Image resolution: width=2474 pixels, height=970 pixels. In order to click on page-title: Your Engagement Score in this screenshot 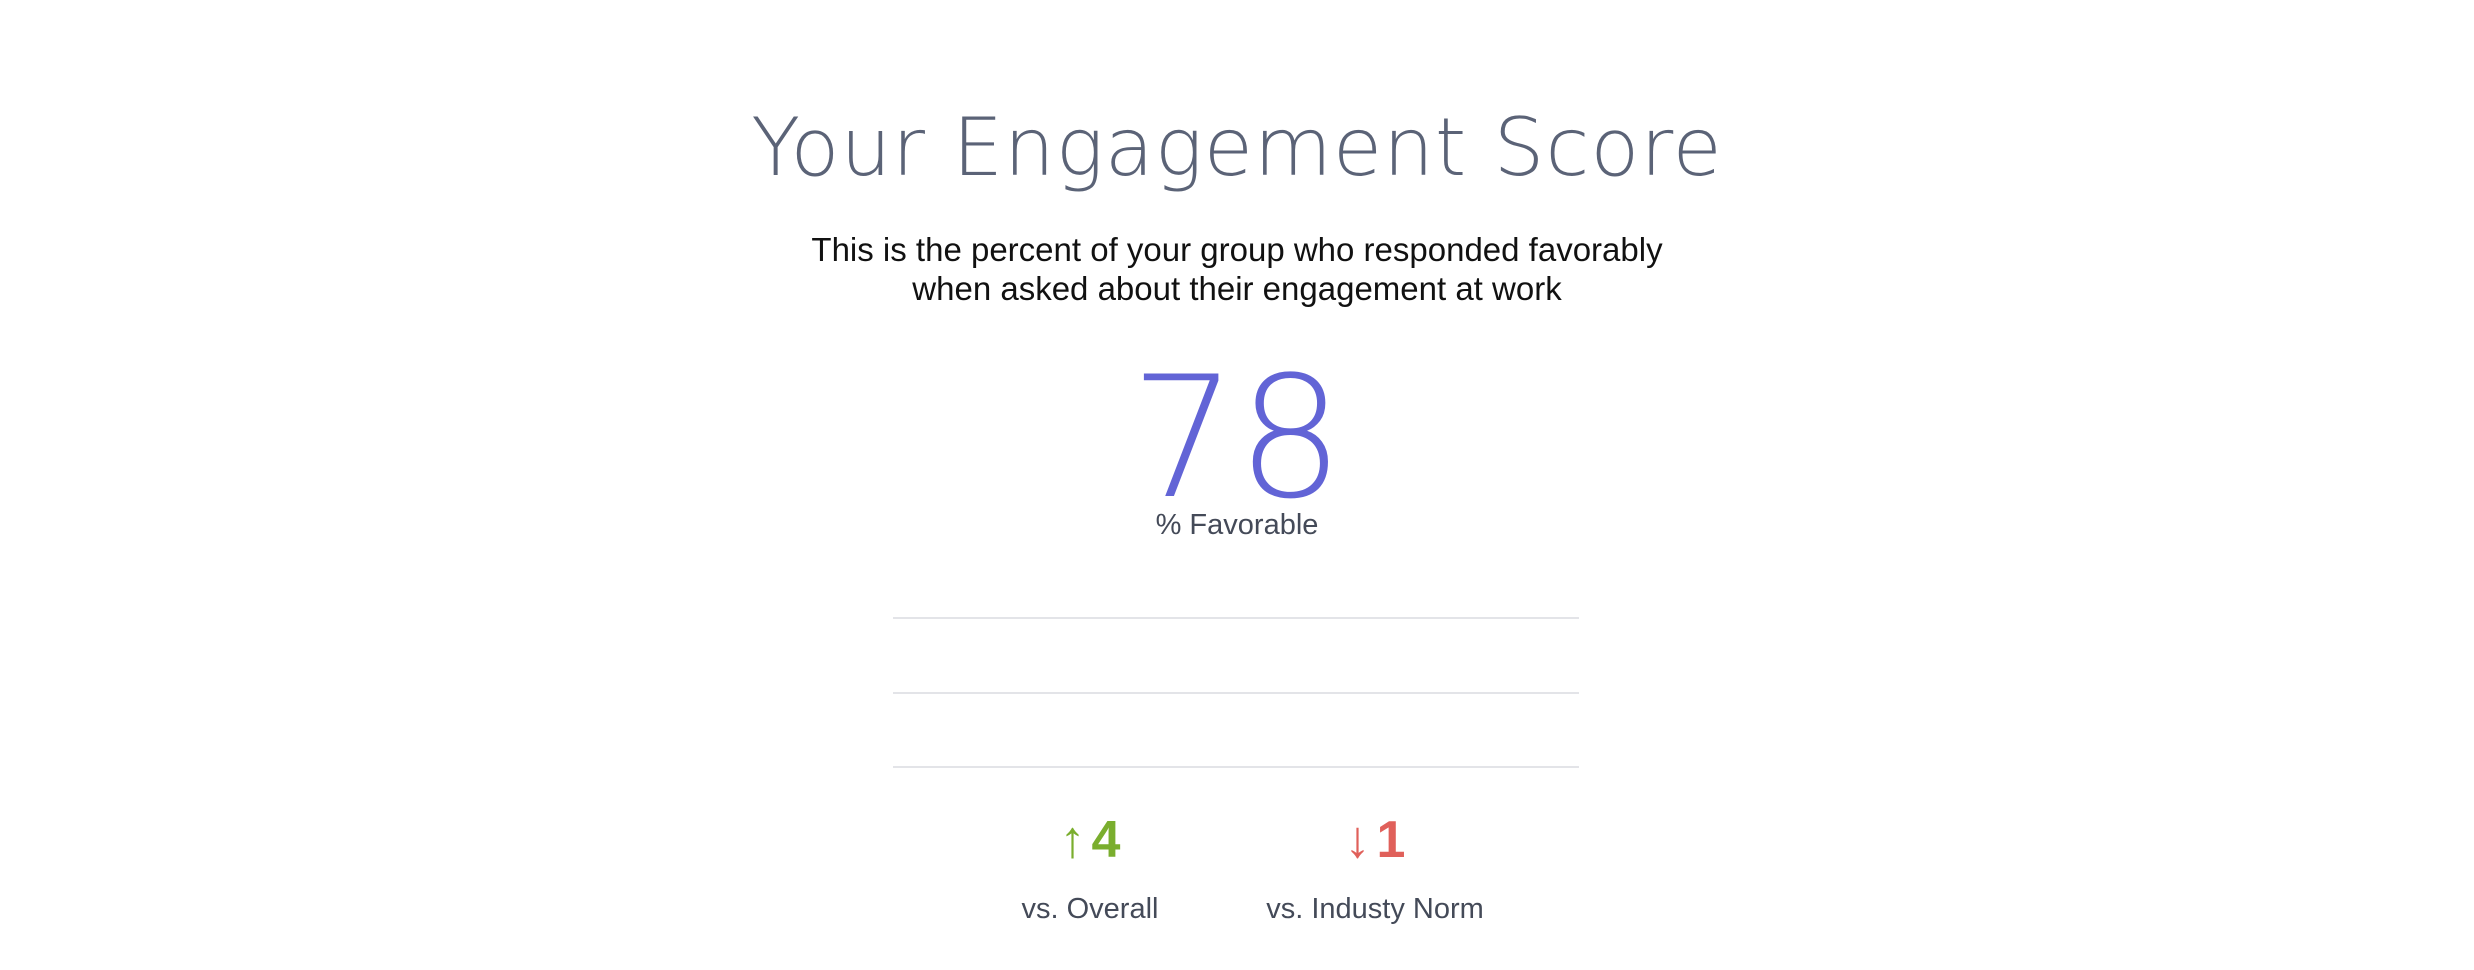, I will do `click(1237, 147)`.